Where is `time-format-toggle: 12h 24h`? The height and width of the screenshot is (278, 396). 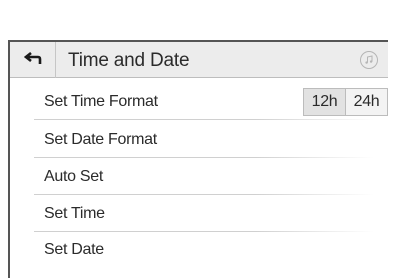
time-format-toggle: 12h 24h is located at coordinates (345, 102).